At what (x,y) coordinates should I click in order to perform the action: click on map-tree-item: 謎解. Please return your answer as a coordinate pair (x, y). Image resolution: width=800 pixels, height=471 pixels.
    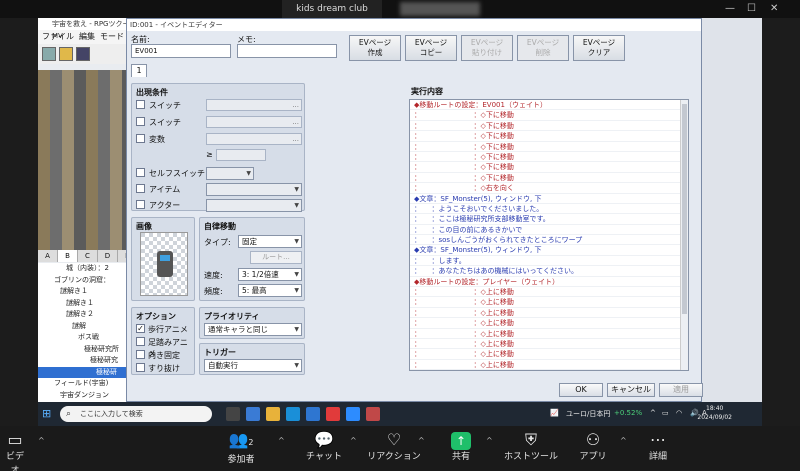
    Looking at the image, I should click on (88, 327).